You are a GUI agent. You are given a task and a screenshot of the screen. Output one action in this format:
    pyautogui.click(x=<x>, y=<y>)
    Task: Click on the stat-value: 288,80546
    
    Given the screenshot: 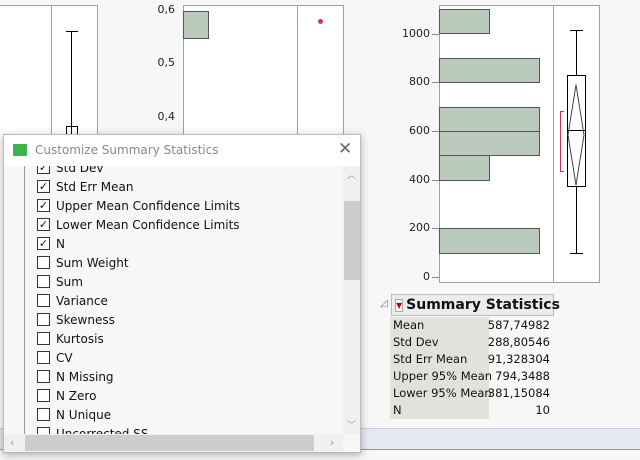 What is the action you would take?
    pyautogui.click(x=518, y=342)
    